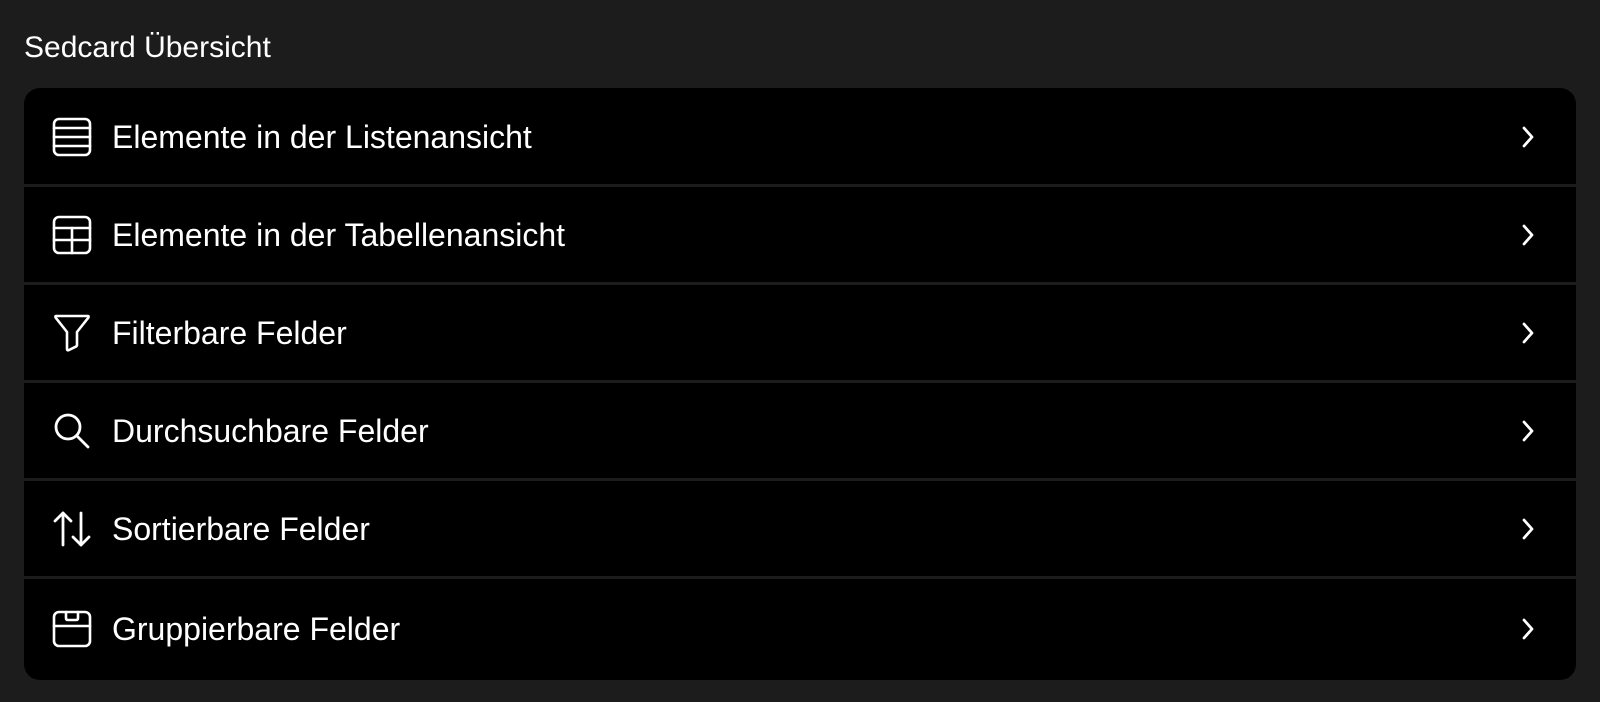 This screenshot has width=1600, height=702. I want to click on list-view-icon, so click(72, 137).